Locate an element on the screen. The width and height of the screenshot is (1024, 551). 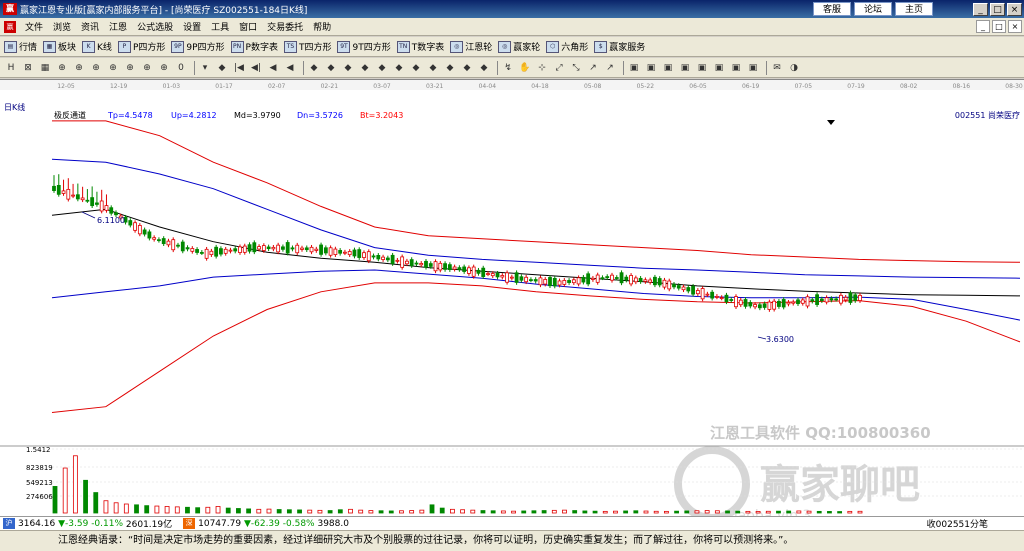
toolbar-button-6: TS T四方形 is located at coordinates (307, 46).